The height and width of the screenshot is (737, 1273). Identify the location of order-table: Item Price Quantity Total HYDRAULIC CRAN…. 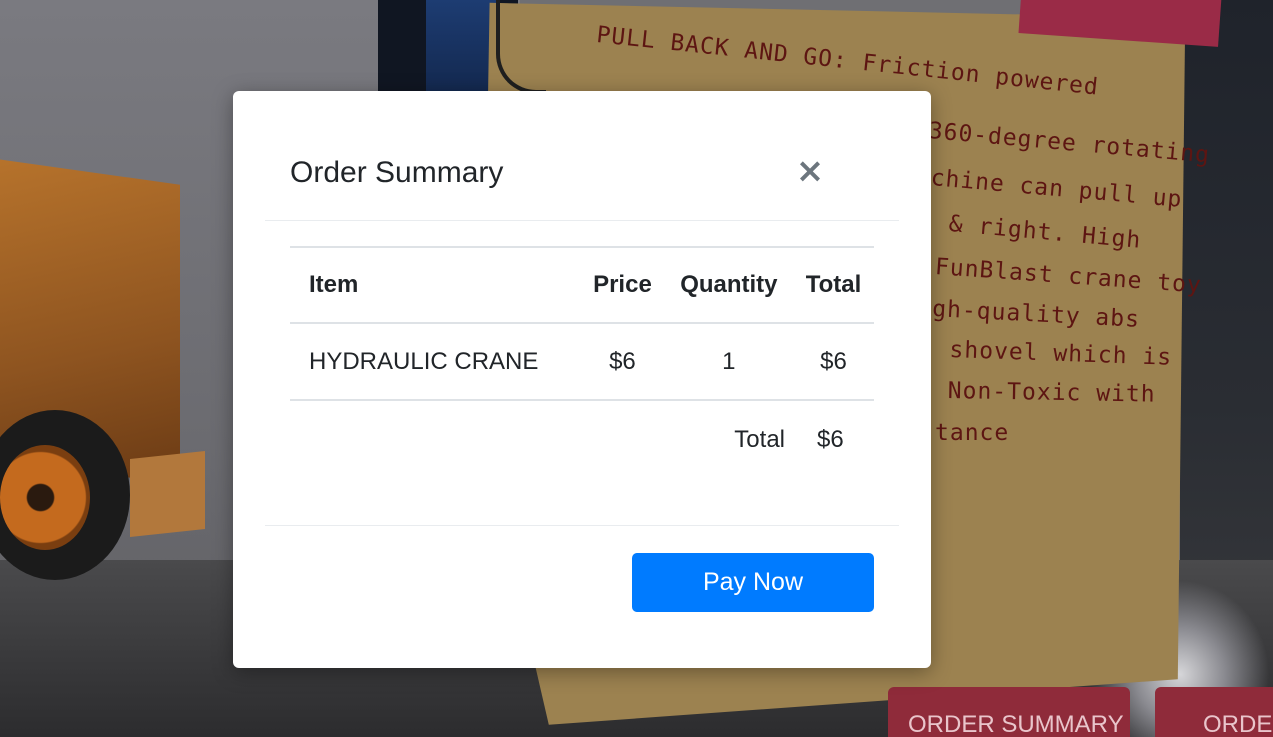
(582, 362).